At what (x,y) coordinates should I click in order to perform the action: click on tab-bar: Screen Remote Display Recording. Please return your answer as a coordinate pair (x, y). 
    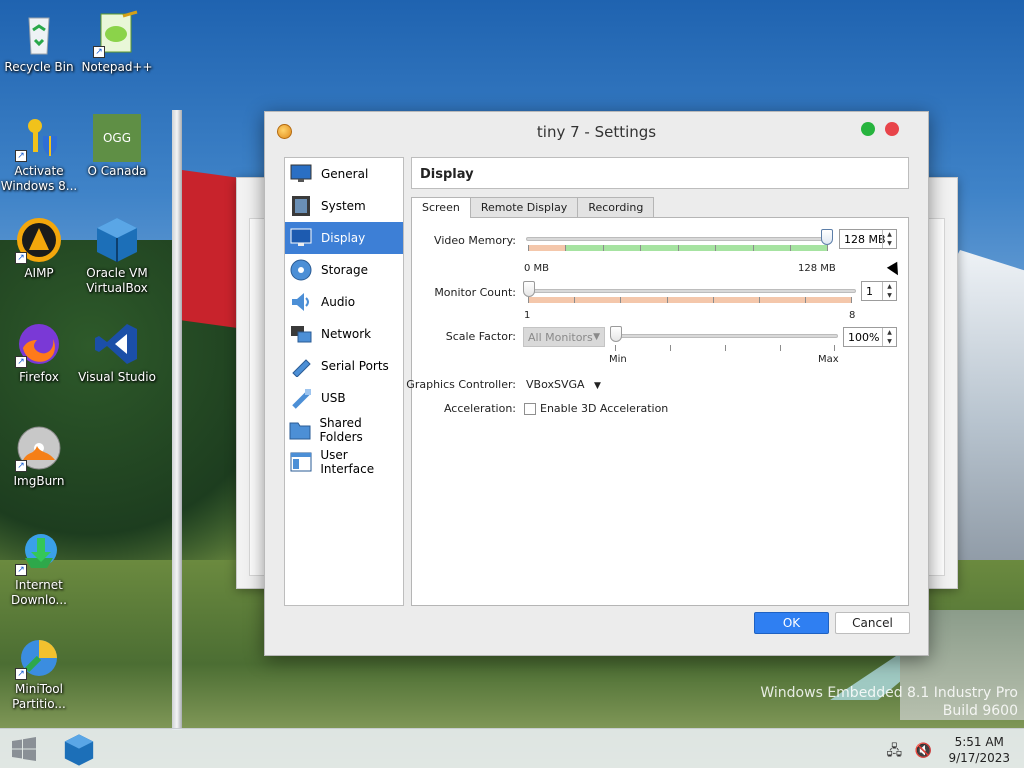
    Looking at the image, I should click on (533, 207).